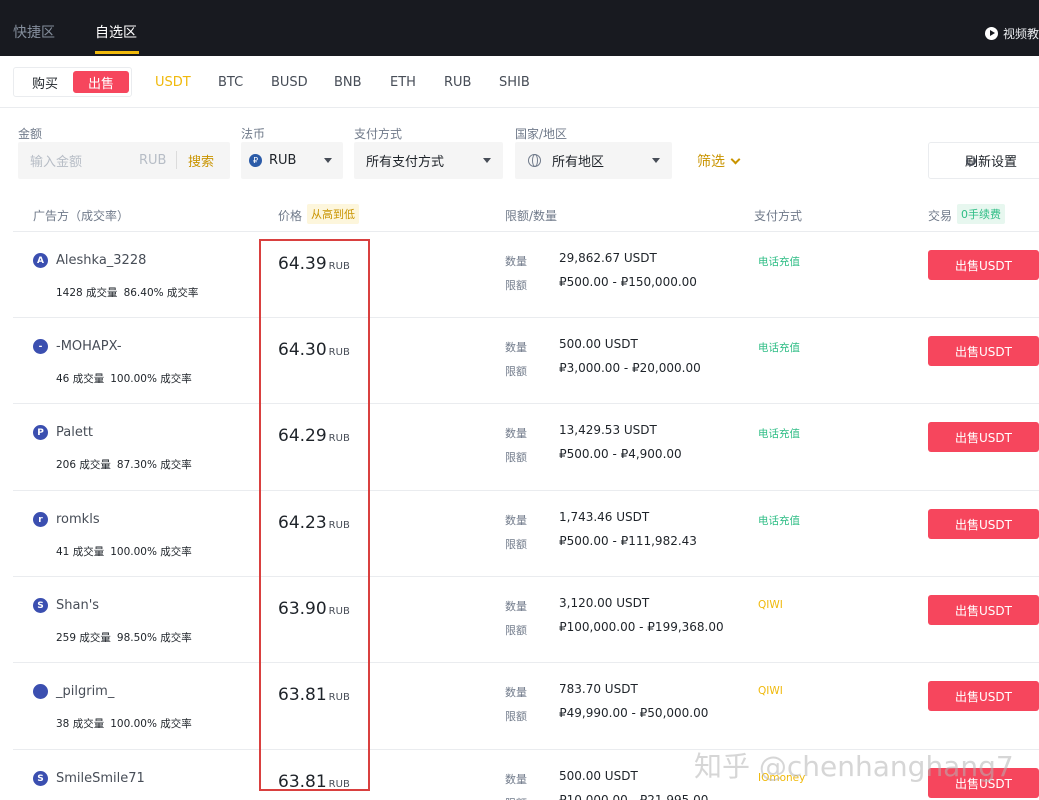 Image resolution: width=1039 pixels, height=800 pixels. I want to click on advertiser-stats: 41 成交量 100.00% 成交率, so click(124, 551).